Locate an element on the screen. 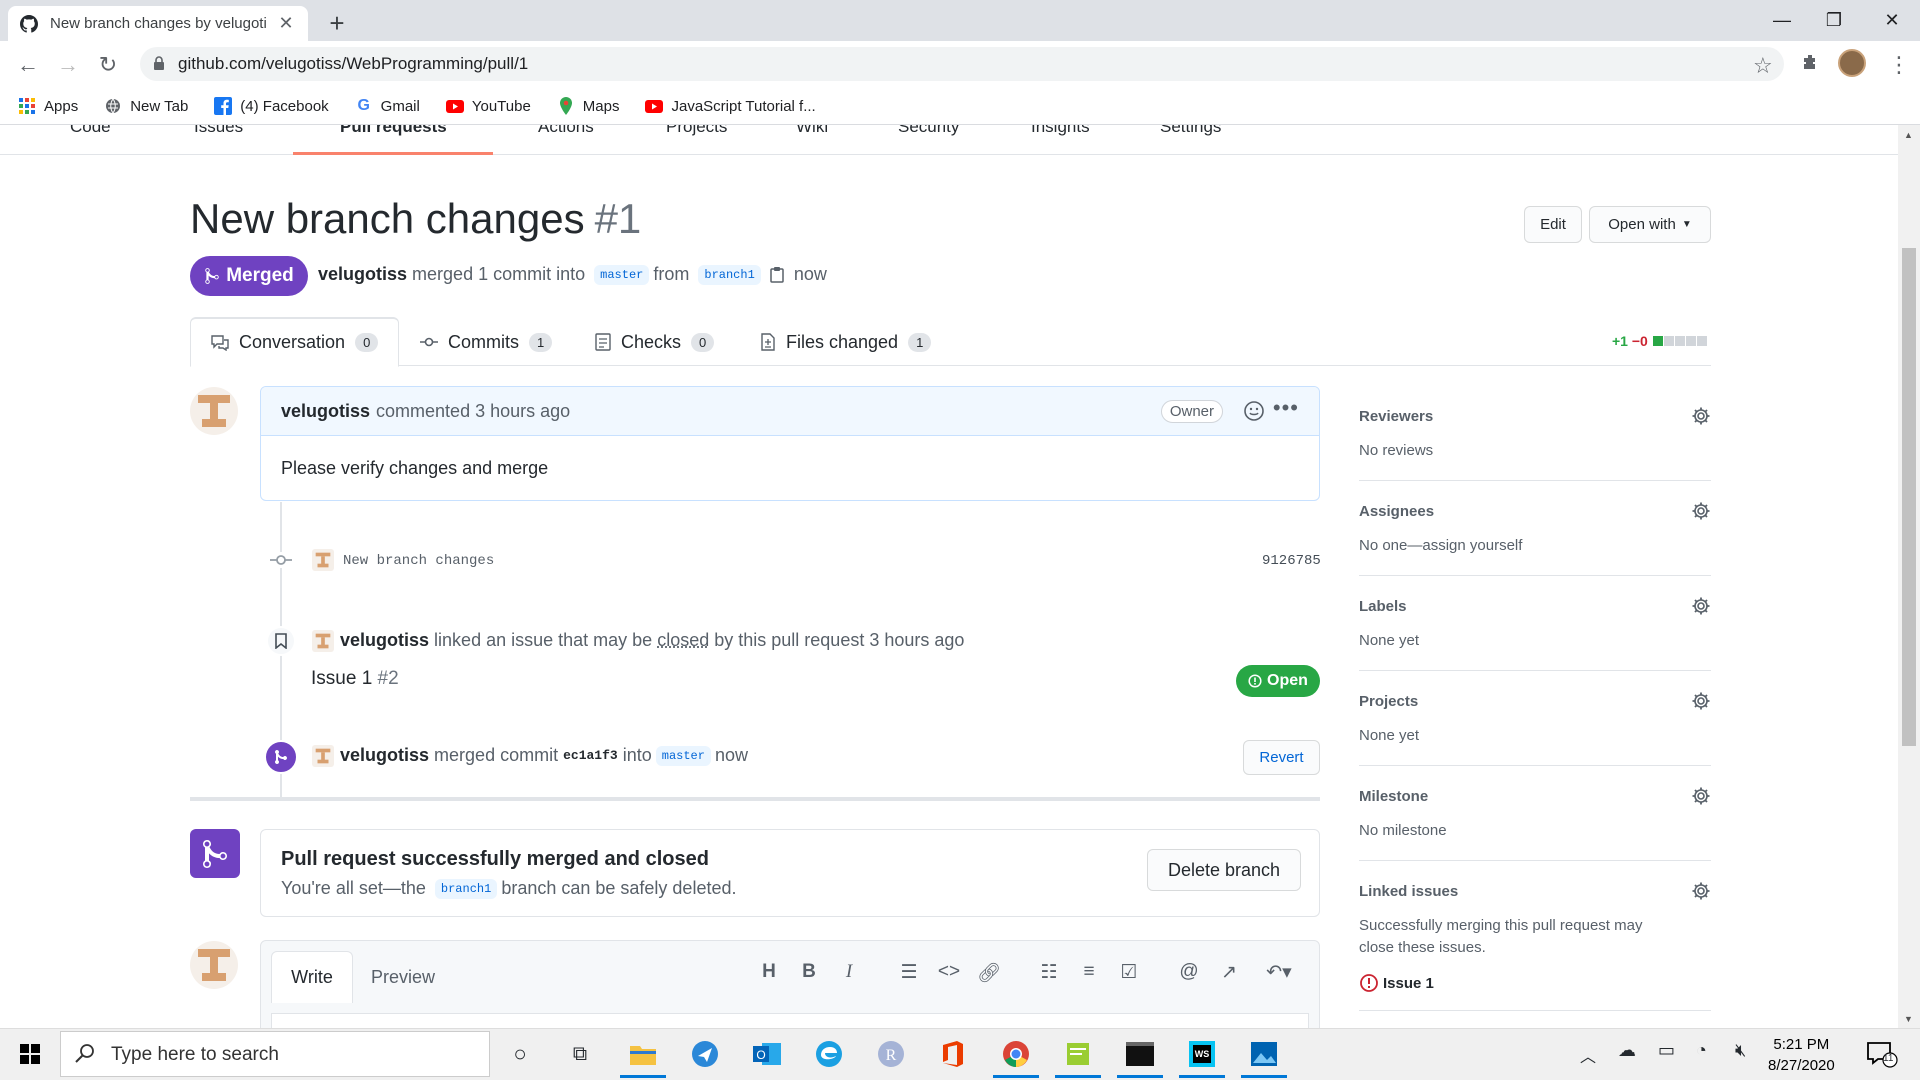 The height and width of the screenshot is (1080, 1920). tab-preview: Preview is located at coordinates (403, 977).